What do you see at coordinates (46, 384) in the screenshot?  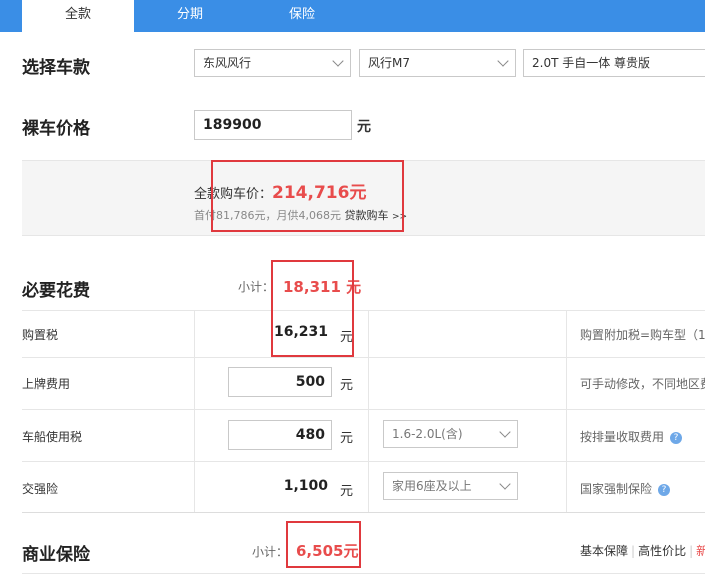 I see `registration-fee-label: 上牌费用` at bounding box center [46, 384].